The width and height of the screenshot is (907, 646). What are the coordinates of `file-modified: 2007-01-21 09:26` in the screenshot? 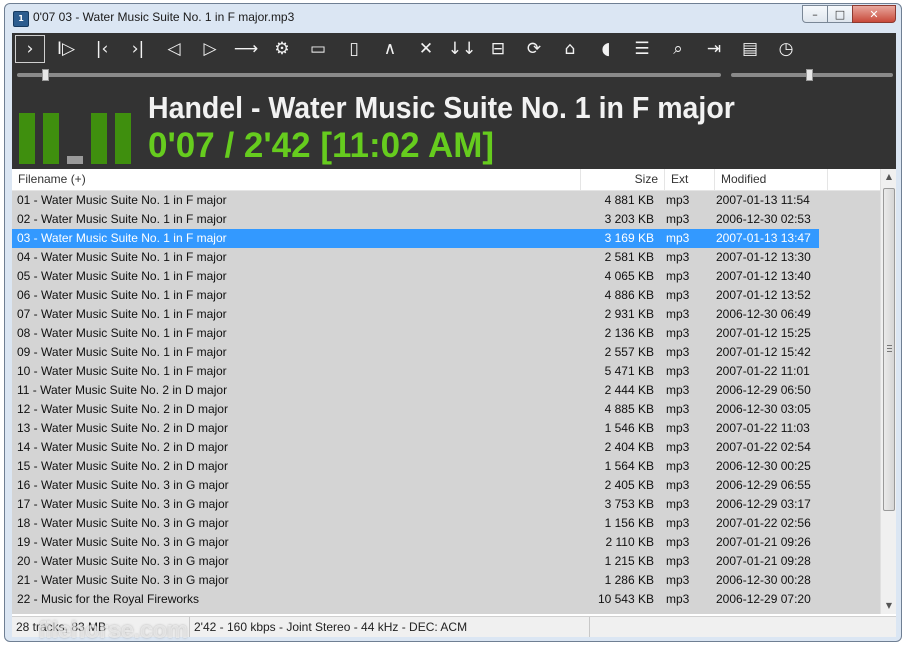 It's located at (763, 542).